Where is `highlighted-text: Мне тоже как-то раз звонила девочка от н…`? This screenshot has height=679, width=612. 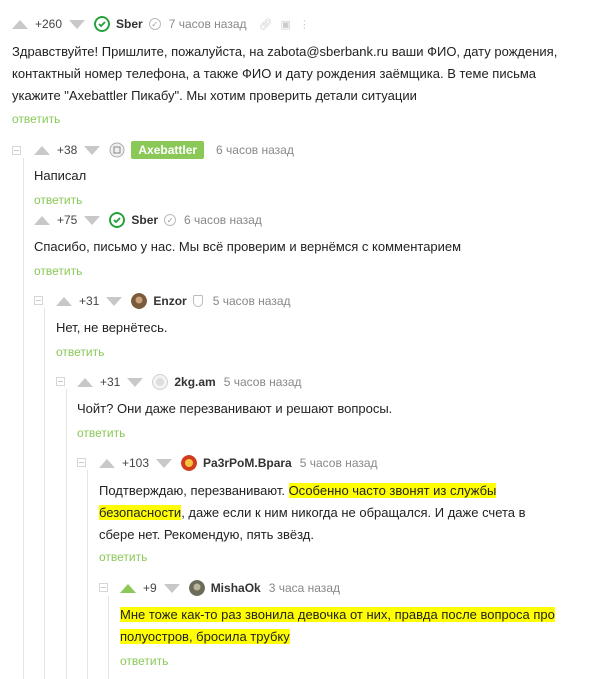 highlighted-text: Мне тоже как-то раз звонила девочка от н… is located at coordinates (337, 625).